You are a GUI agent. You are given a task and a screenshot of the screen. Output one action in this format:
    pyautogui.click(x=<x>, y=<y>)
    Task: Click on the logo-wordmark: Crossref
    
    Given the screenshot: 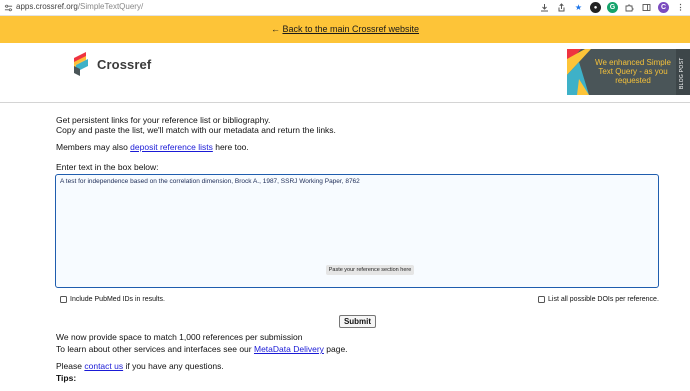 What is the action you would take?
    pyautogui.click(x=124, y=64)
    